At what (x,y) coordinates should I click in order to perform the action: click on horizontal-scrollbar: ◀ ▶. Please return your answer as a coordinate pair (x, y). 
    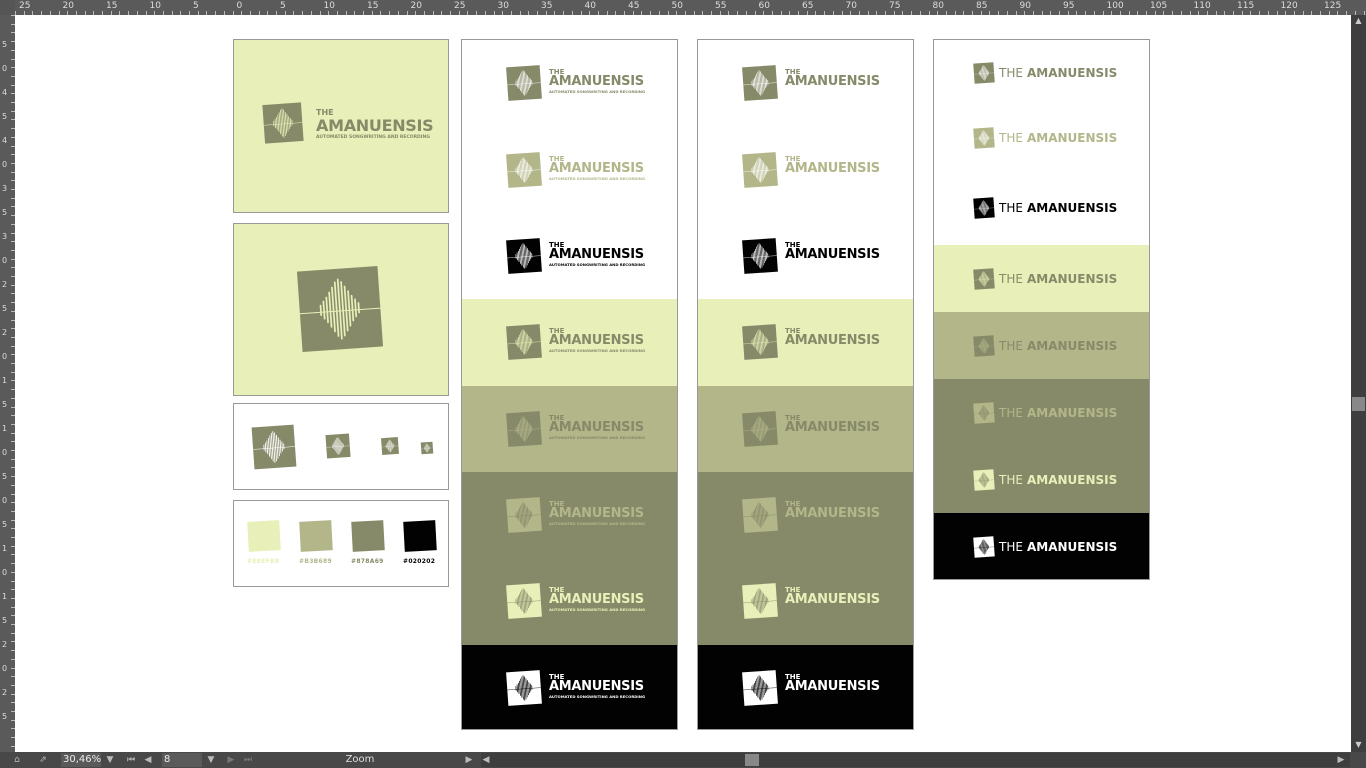
    Looking at the image, I should click on (915, 760).